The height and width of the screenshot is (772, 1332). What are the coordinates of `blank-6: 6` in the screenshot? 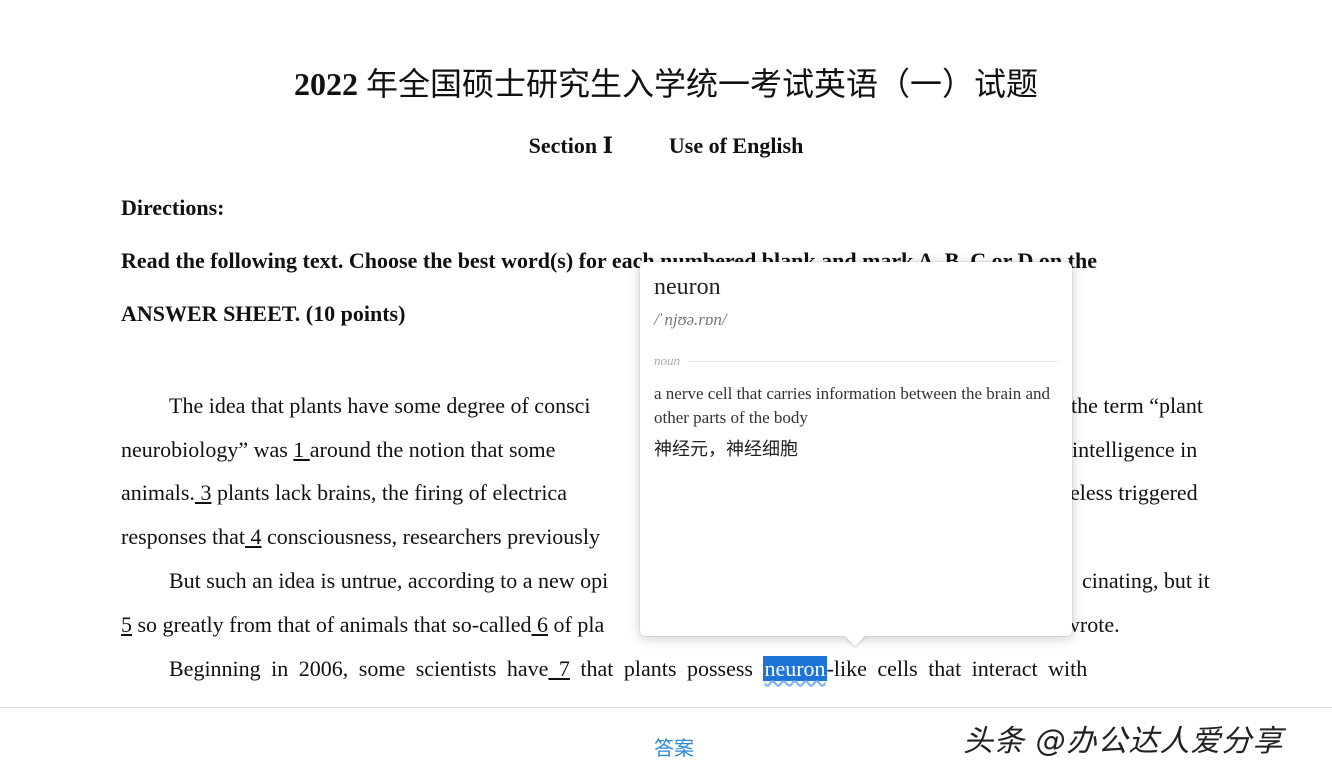 It's located at (540, 624).